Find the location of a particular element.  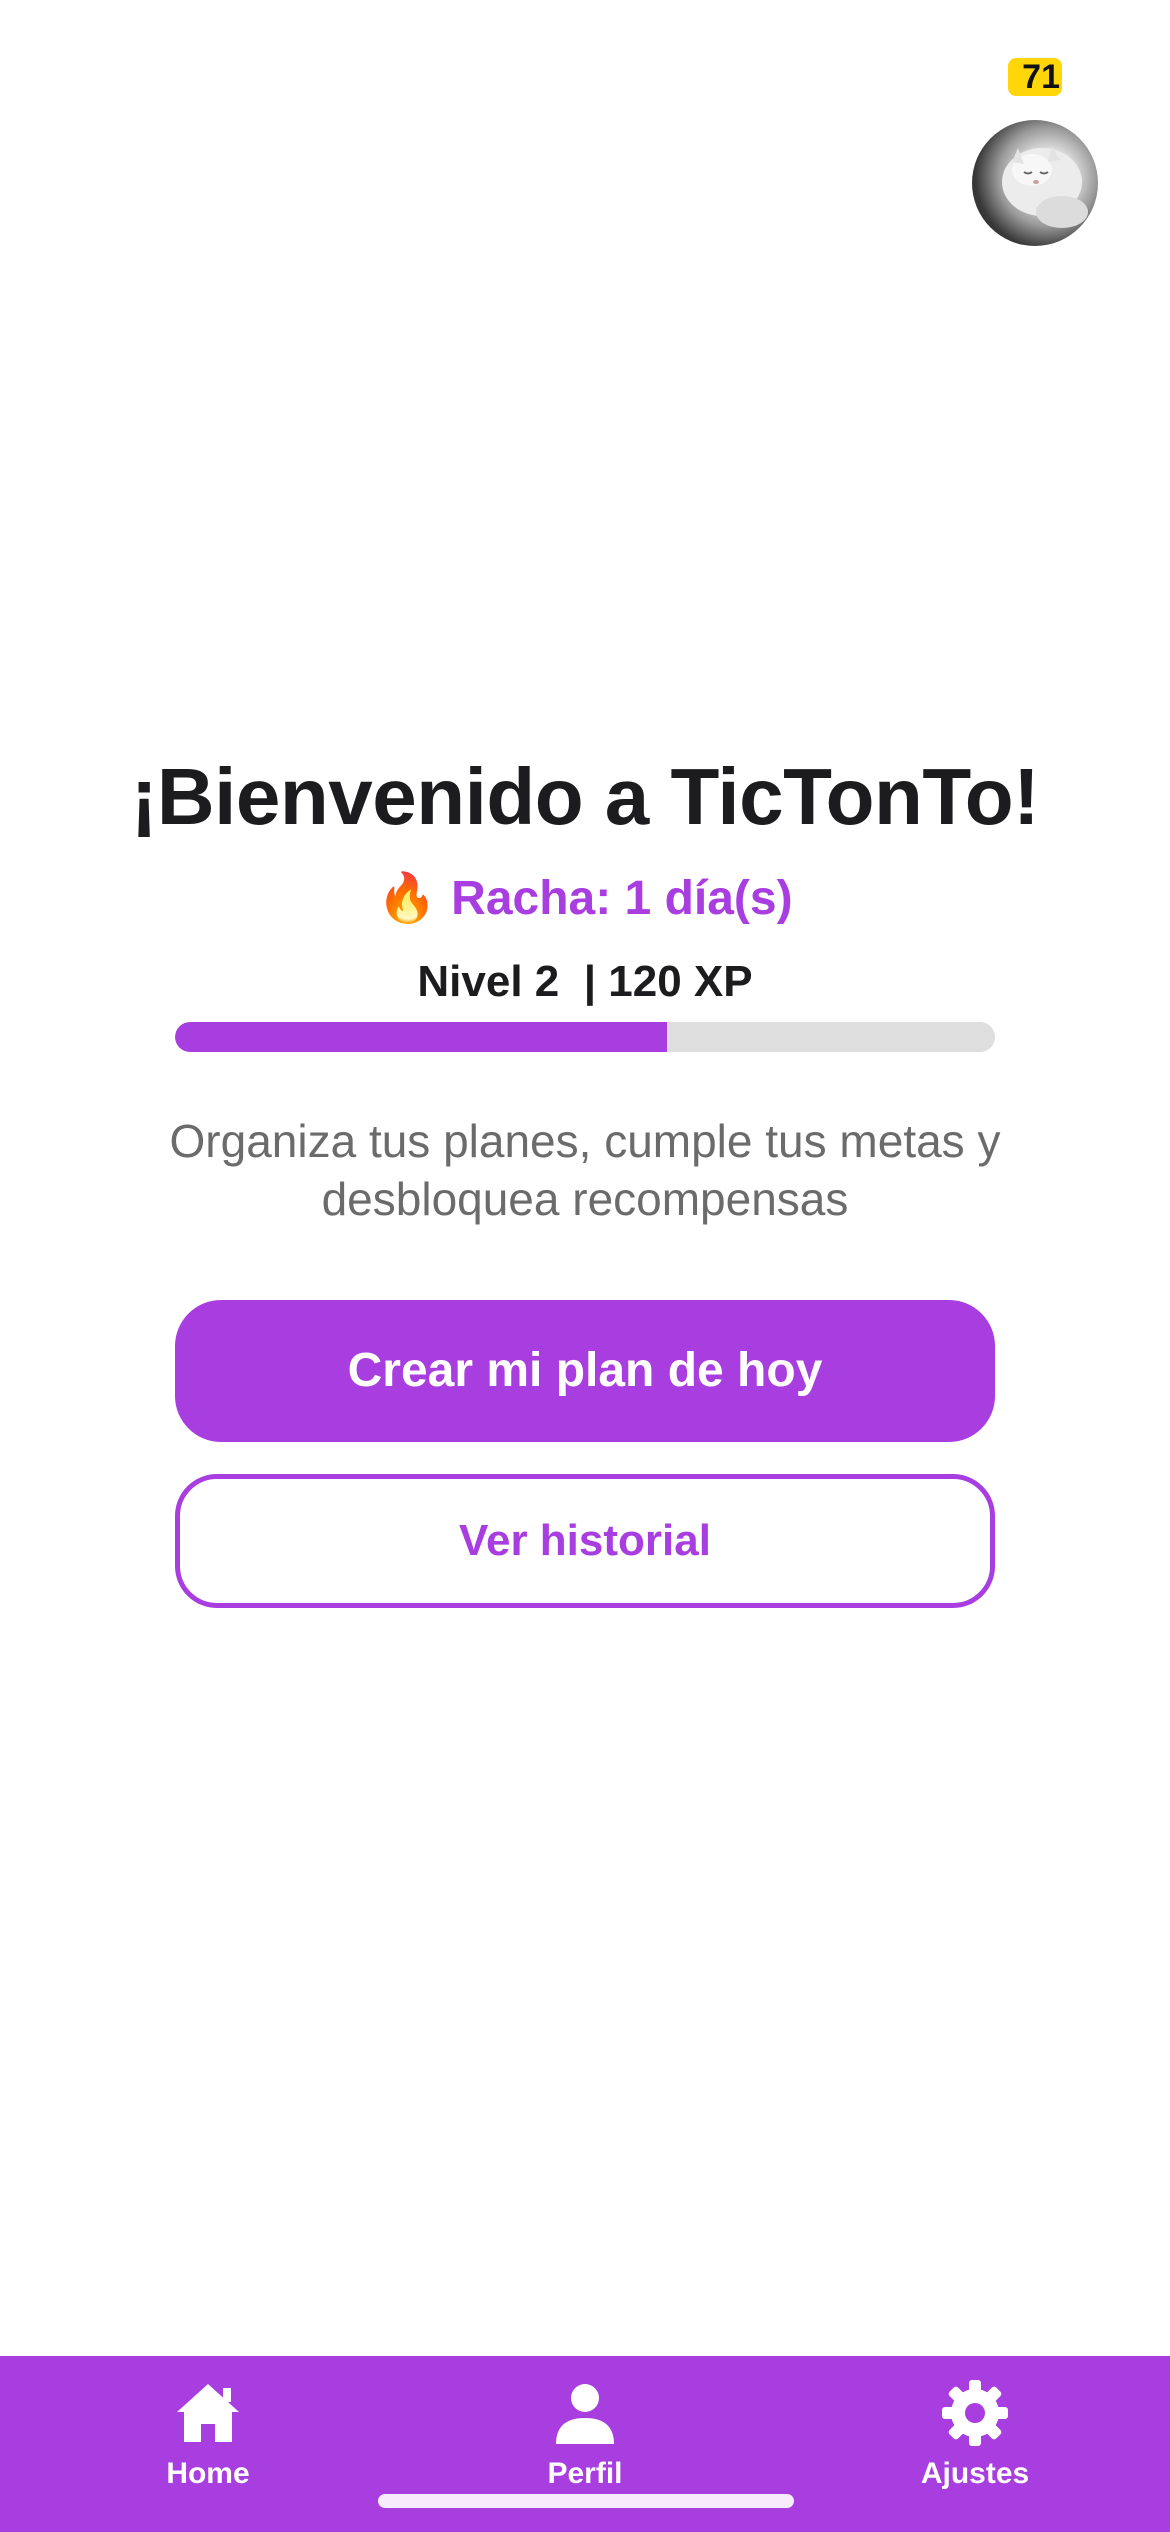

gear-icon is located at coordinates (975, 2413).